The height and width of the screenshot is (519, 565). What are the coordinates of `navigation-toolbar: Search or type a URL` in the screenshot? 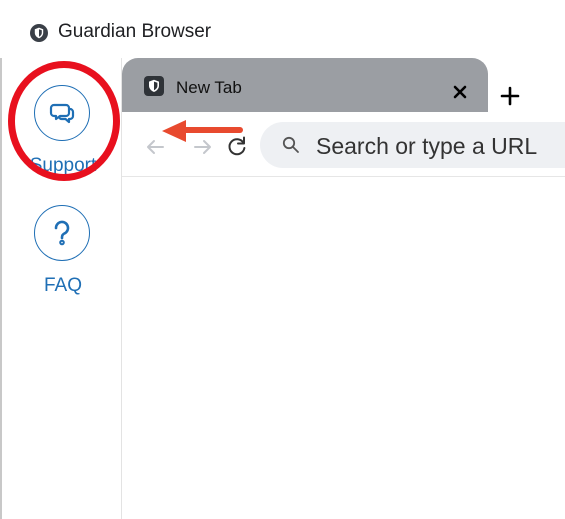 It's located at (343, 144).